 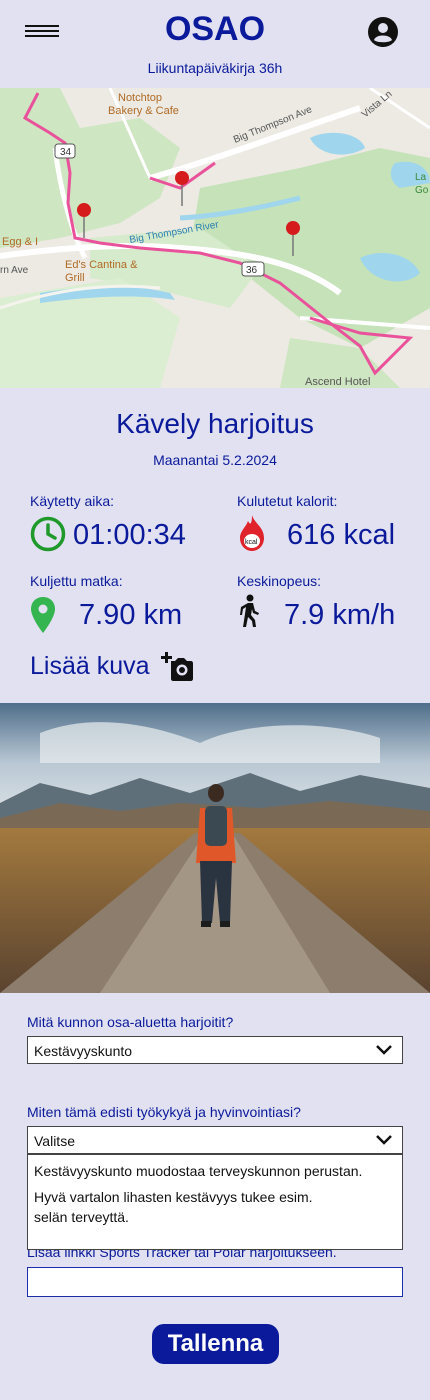 What do you see at coordinates (249, 610) in the screenshot?
I see `walking-icon` at bounding box center [249, 610].